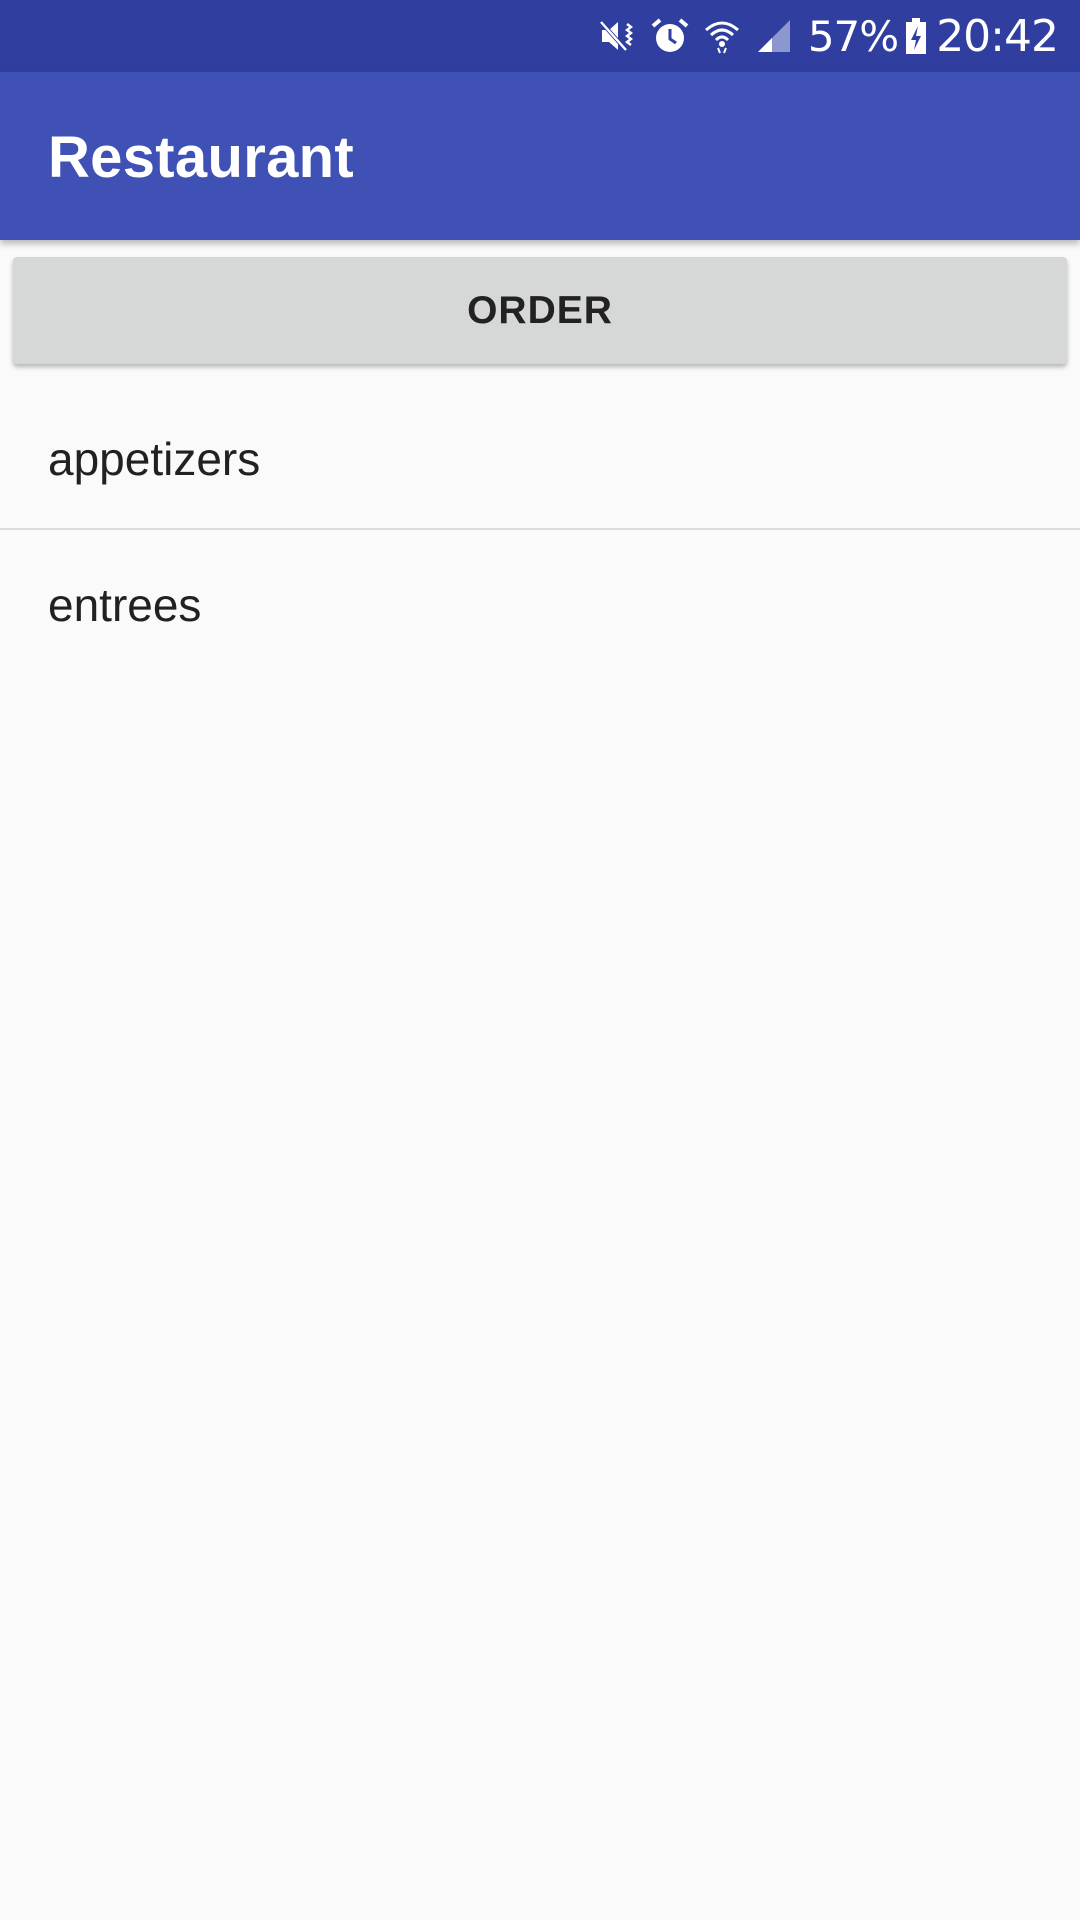  Describe the element at coordinates (540, 156) in the screenshot. I see `app-bar: Restaurant` at that location.